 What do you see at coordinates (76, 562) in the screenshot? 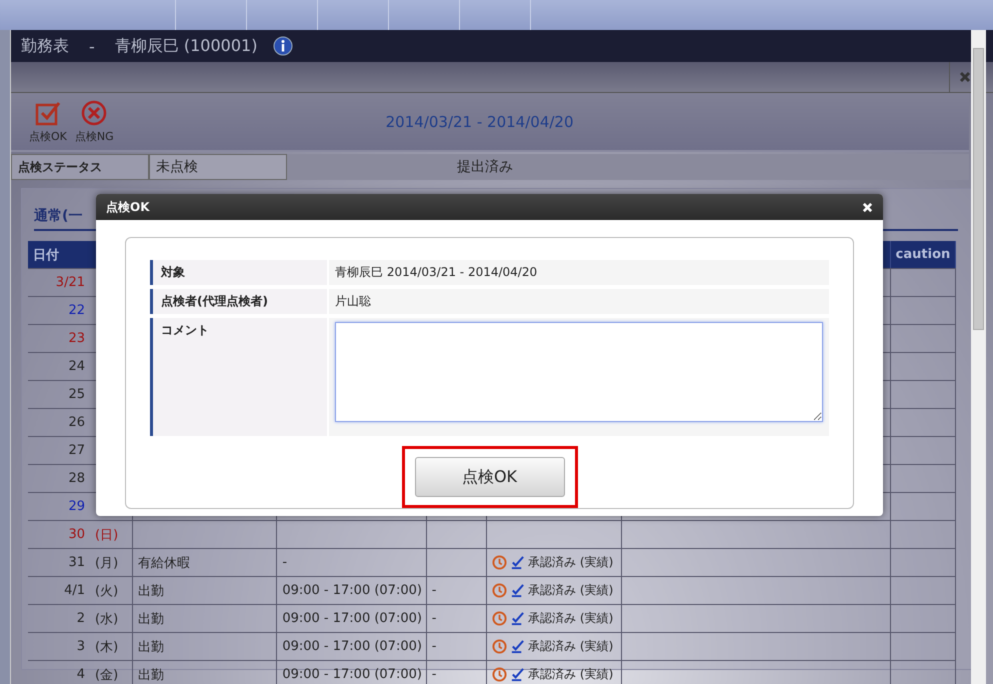
I see `date-cell-text: 31` at bounding box center [76, 562].